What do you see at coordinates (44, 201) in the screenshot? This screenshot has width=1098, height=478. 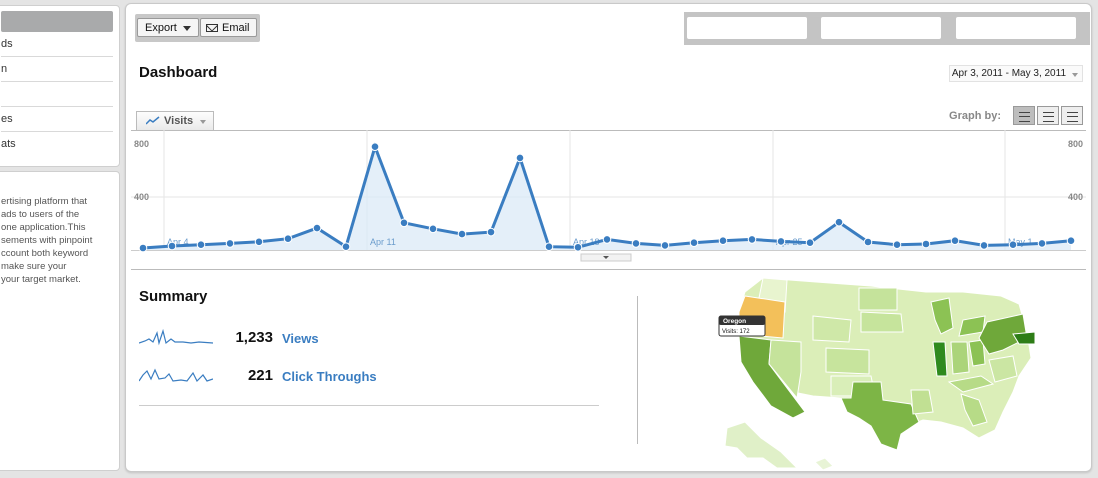 I see `description-line: ertising platform that` at bounding box center [44, 201].